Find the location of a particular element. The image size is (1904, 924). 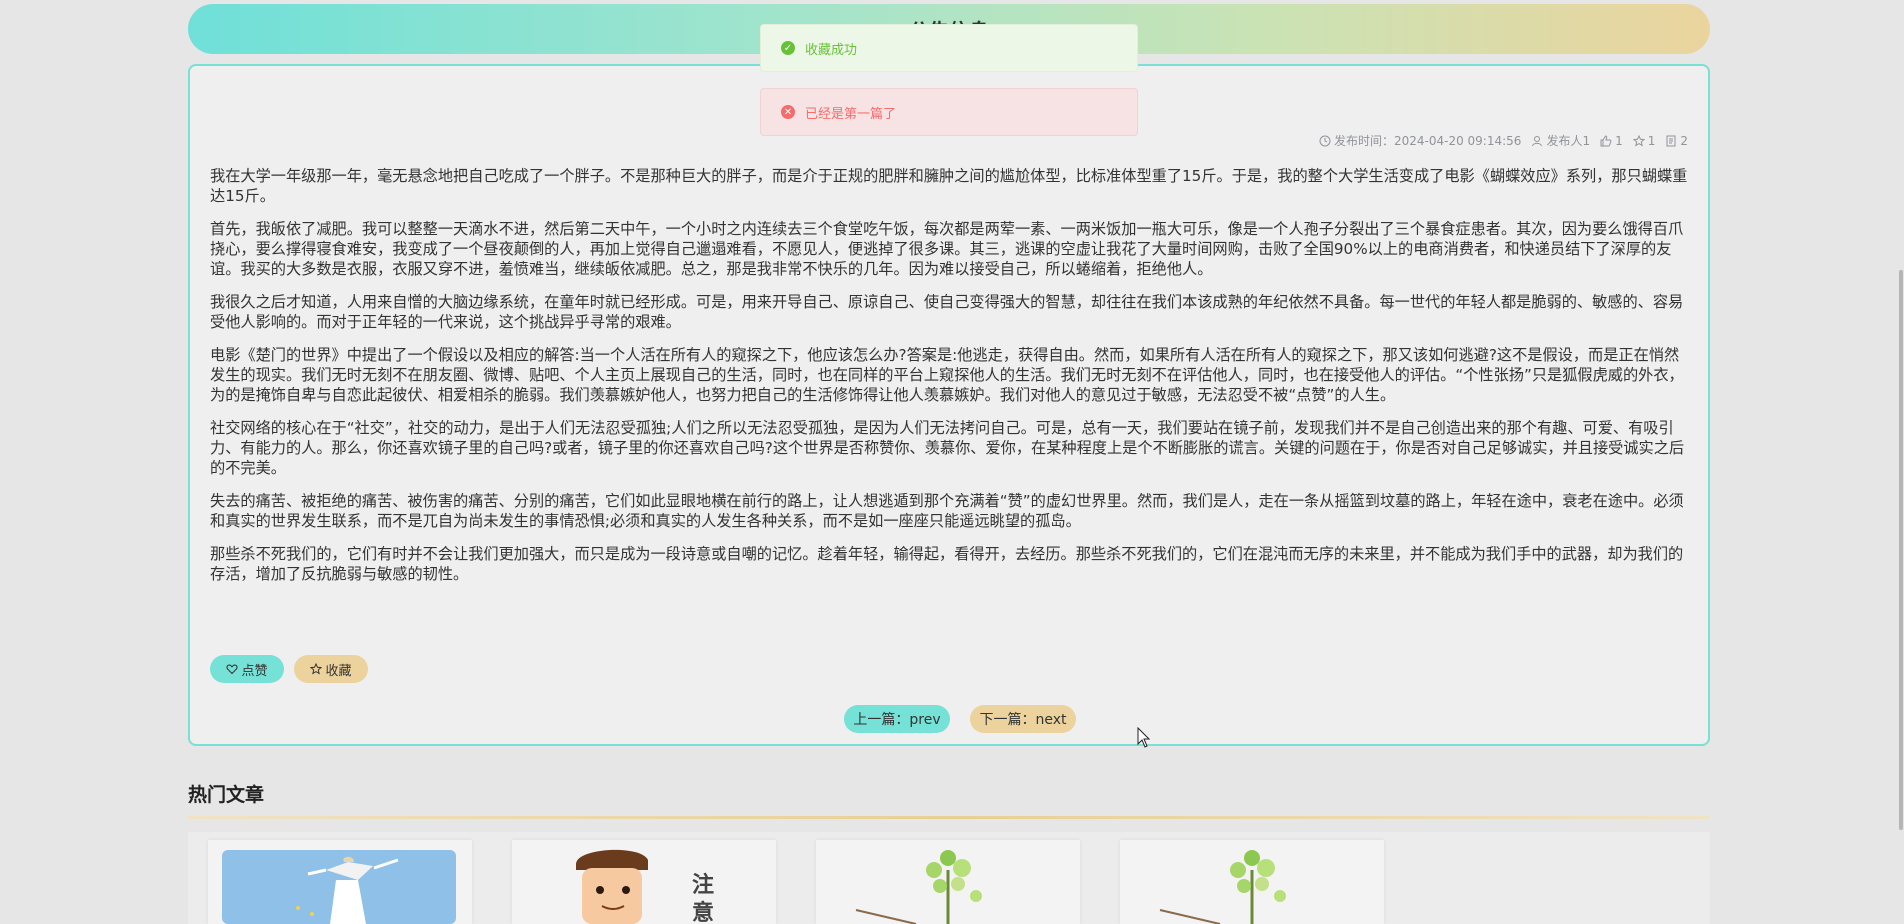

publish-time: 发布时间：2024-04-20 09:14:56 is located at coordinates (1420, 140).